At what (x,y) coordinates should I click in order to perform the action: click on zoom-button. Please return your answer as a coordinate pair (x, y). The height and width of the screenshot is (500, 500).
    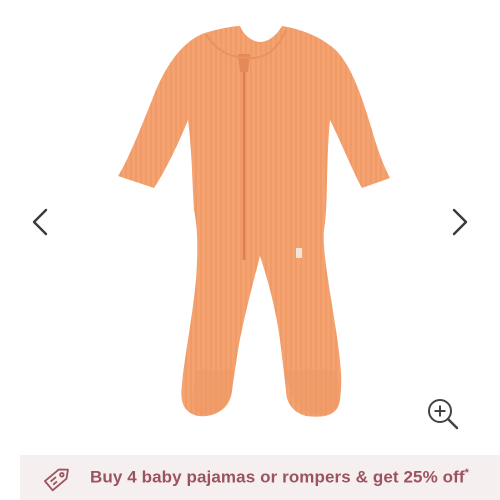
    Looking at the image, I should click on (443, 414).